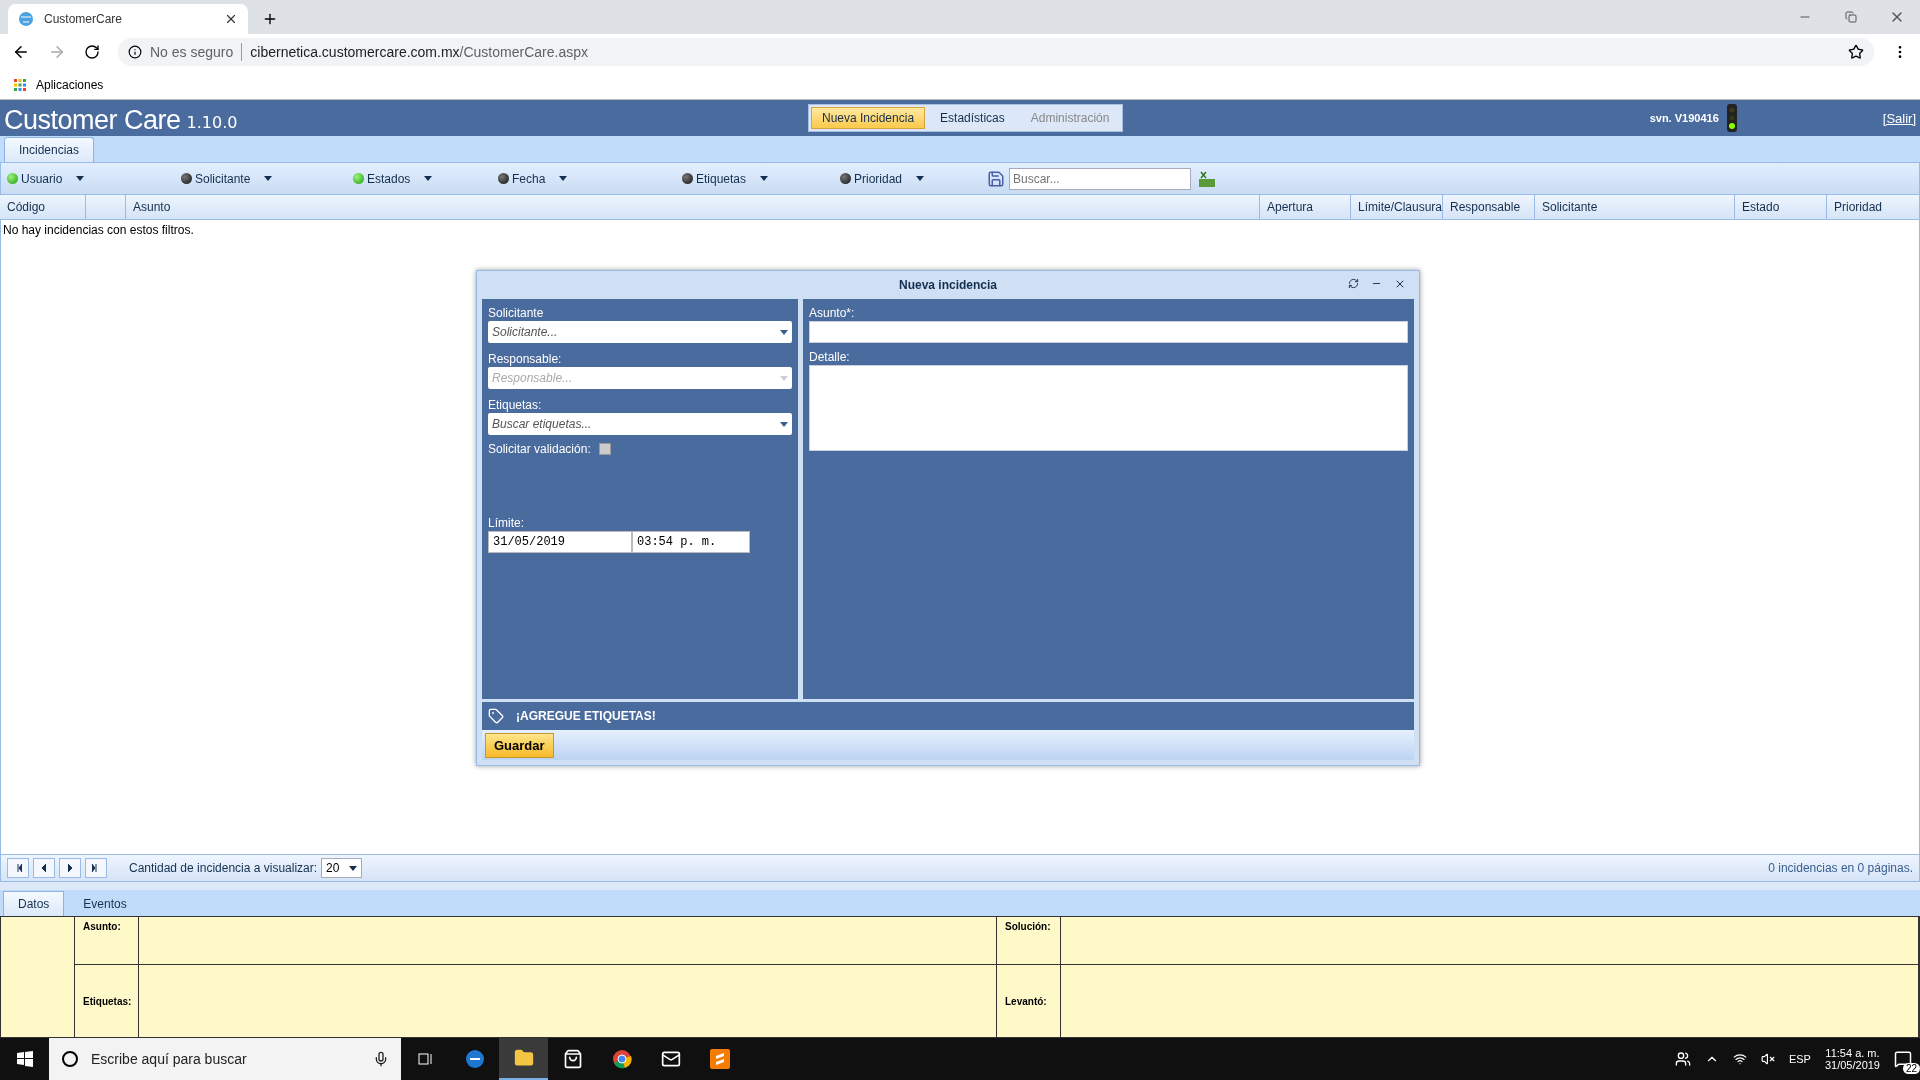 The width and height of the screenshot is (1920, 1080). Describe the element at coordinates (42, 178) in the screenshot. I see `filter-dropdown: Usuario` at that location.